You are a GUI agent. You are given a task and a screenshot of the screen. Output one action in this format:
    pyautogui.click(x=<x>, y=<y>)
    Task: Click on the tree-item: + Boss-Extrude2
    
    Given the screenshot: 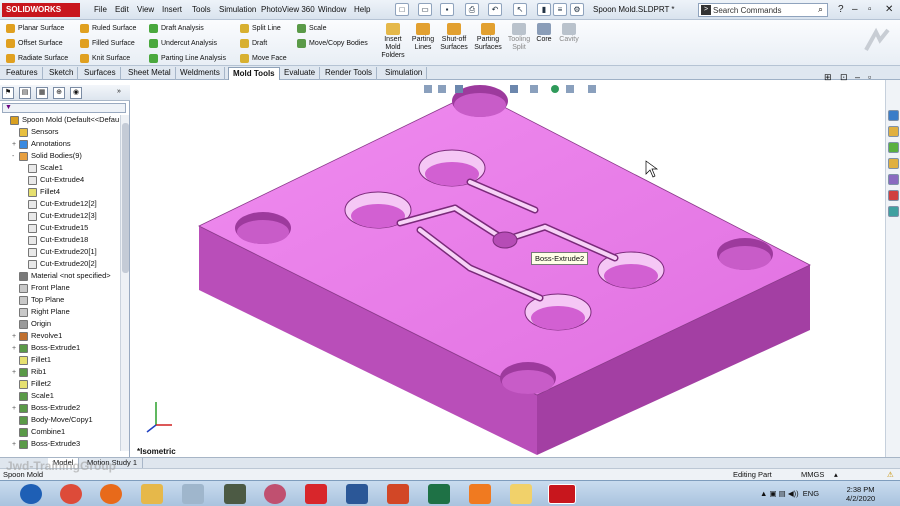 What is the action you would take?
    pyautogui.click(x=60, y=408)
    